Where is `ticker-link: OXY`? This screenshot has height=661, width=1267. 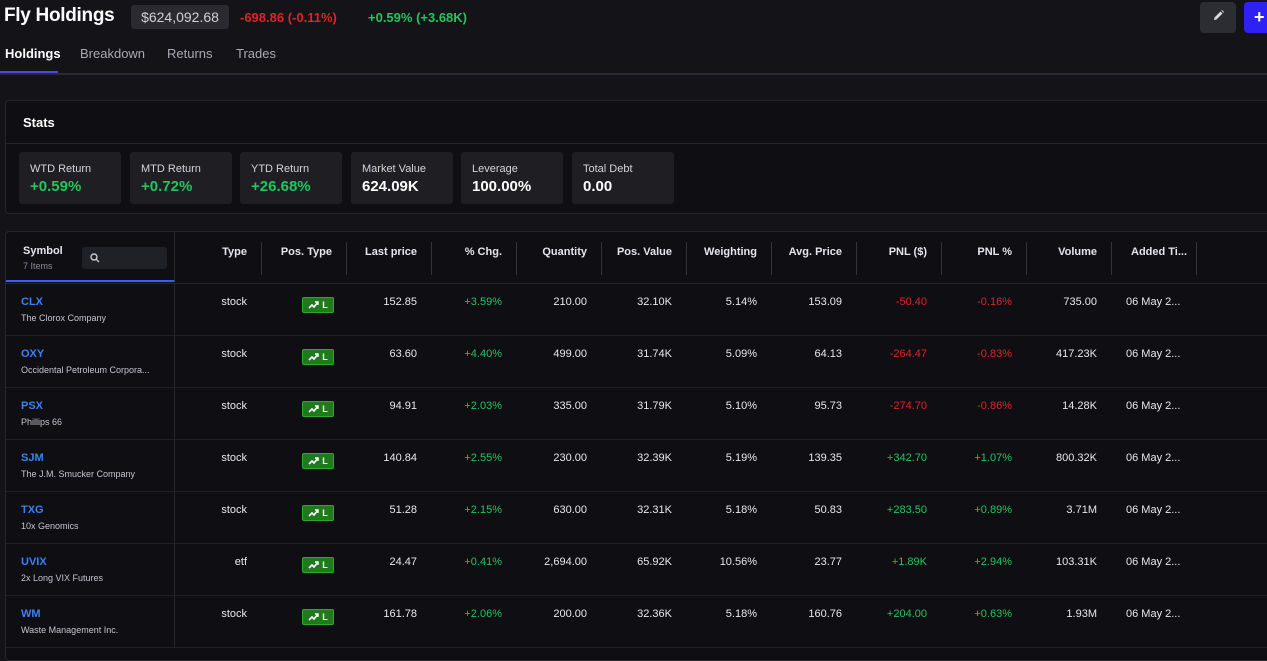 ticker-link: OXY is located at coordinates (32, 354).